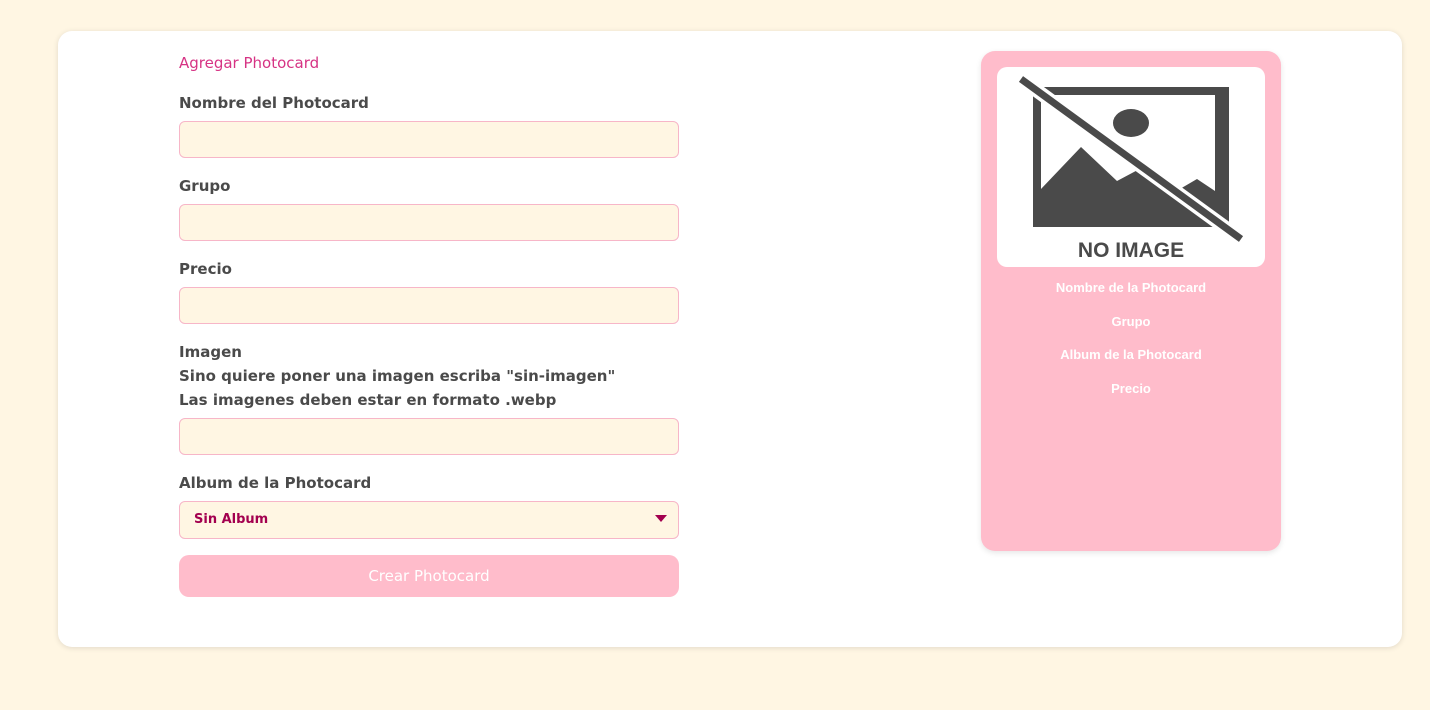 This screenshot has width=1430, height=710. I want to click on preview-group: Grupo, so click(1131, 321).